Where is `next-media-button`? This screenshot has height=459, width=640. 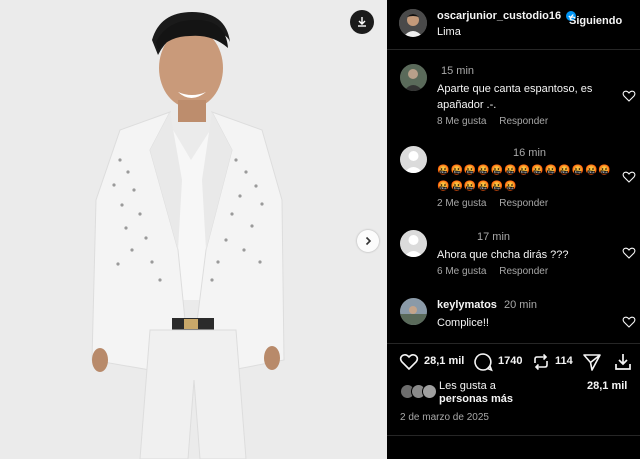
next-media-button is located at coordinates (368, 241).